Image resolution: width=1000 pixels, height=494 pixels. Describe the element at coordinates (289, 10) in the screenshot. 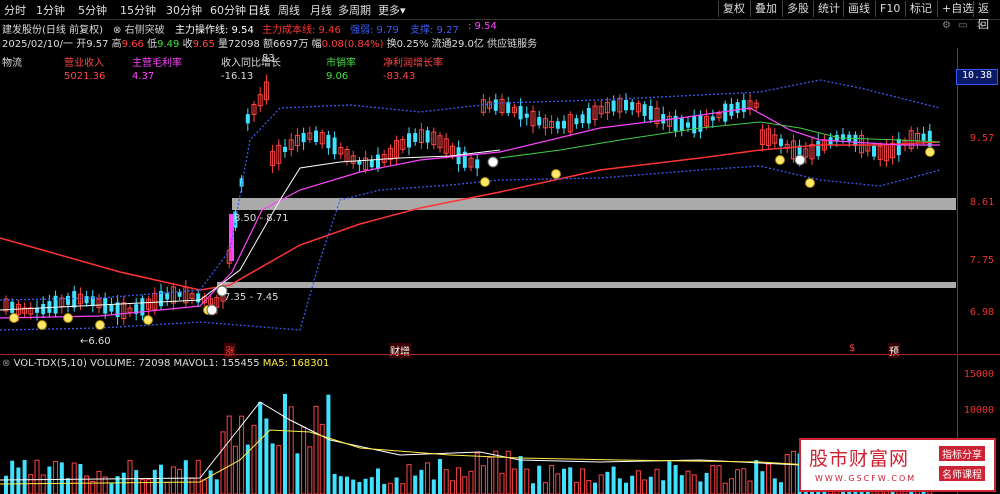

I see `period-tab-weekly: 周线` at that location.